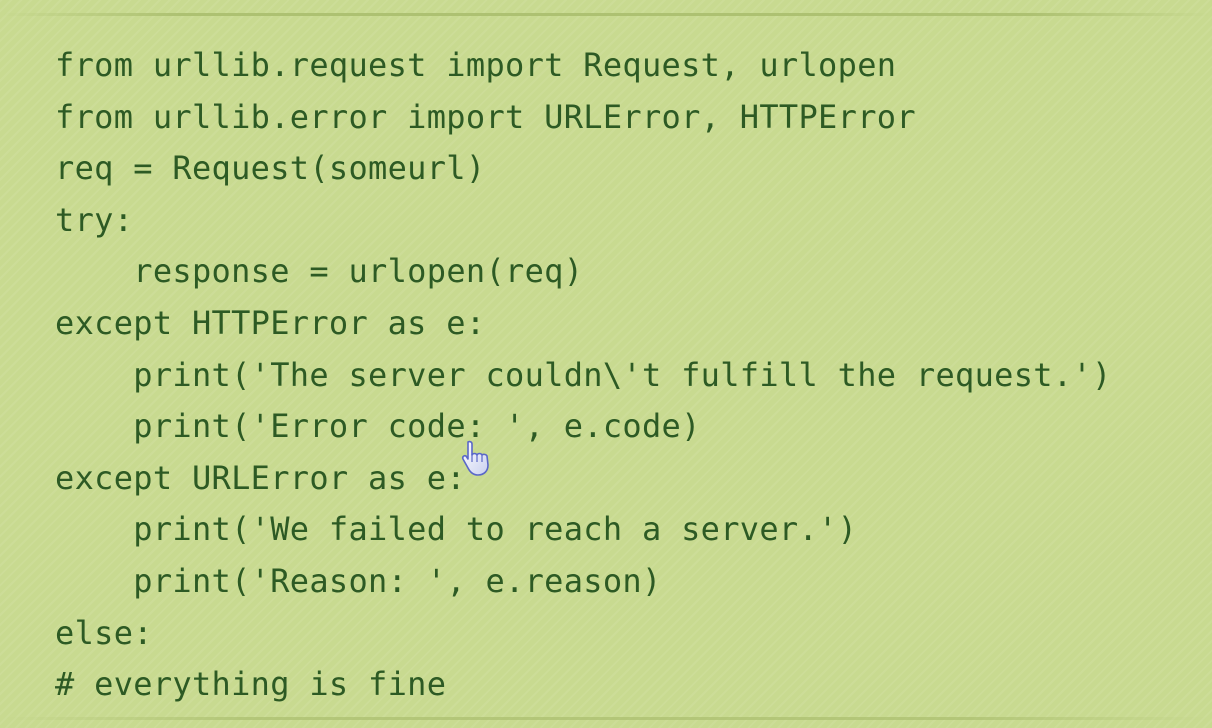 This screenshot has width=1212, height=728. What do you see at coordinates (260, 477) in the screenshot?
I see `code-text: except URLError as e:` at bounding box center [260, 477].